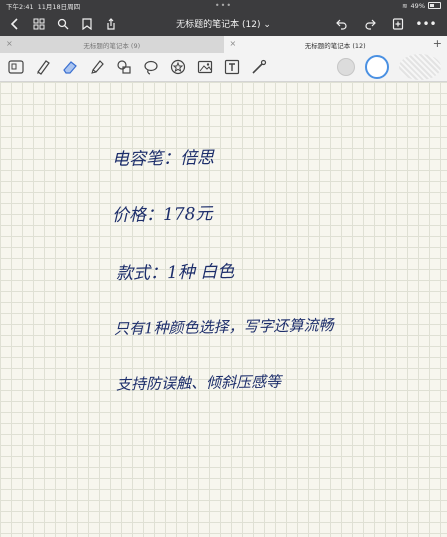  I want to click on read-mode-icon, so click(16, 67).